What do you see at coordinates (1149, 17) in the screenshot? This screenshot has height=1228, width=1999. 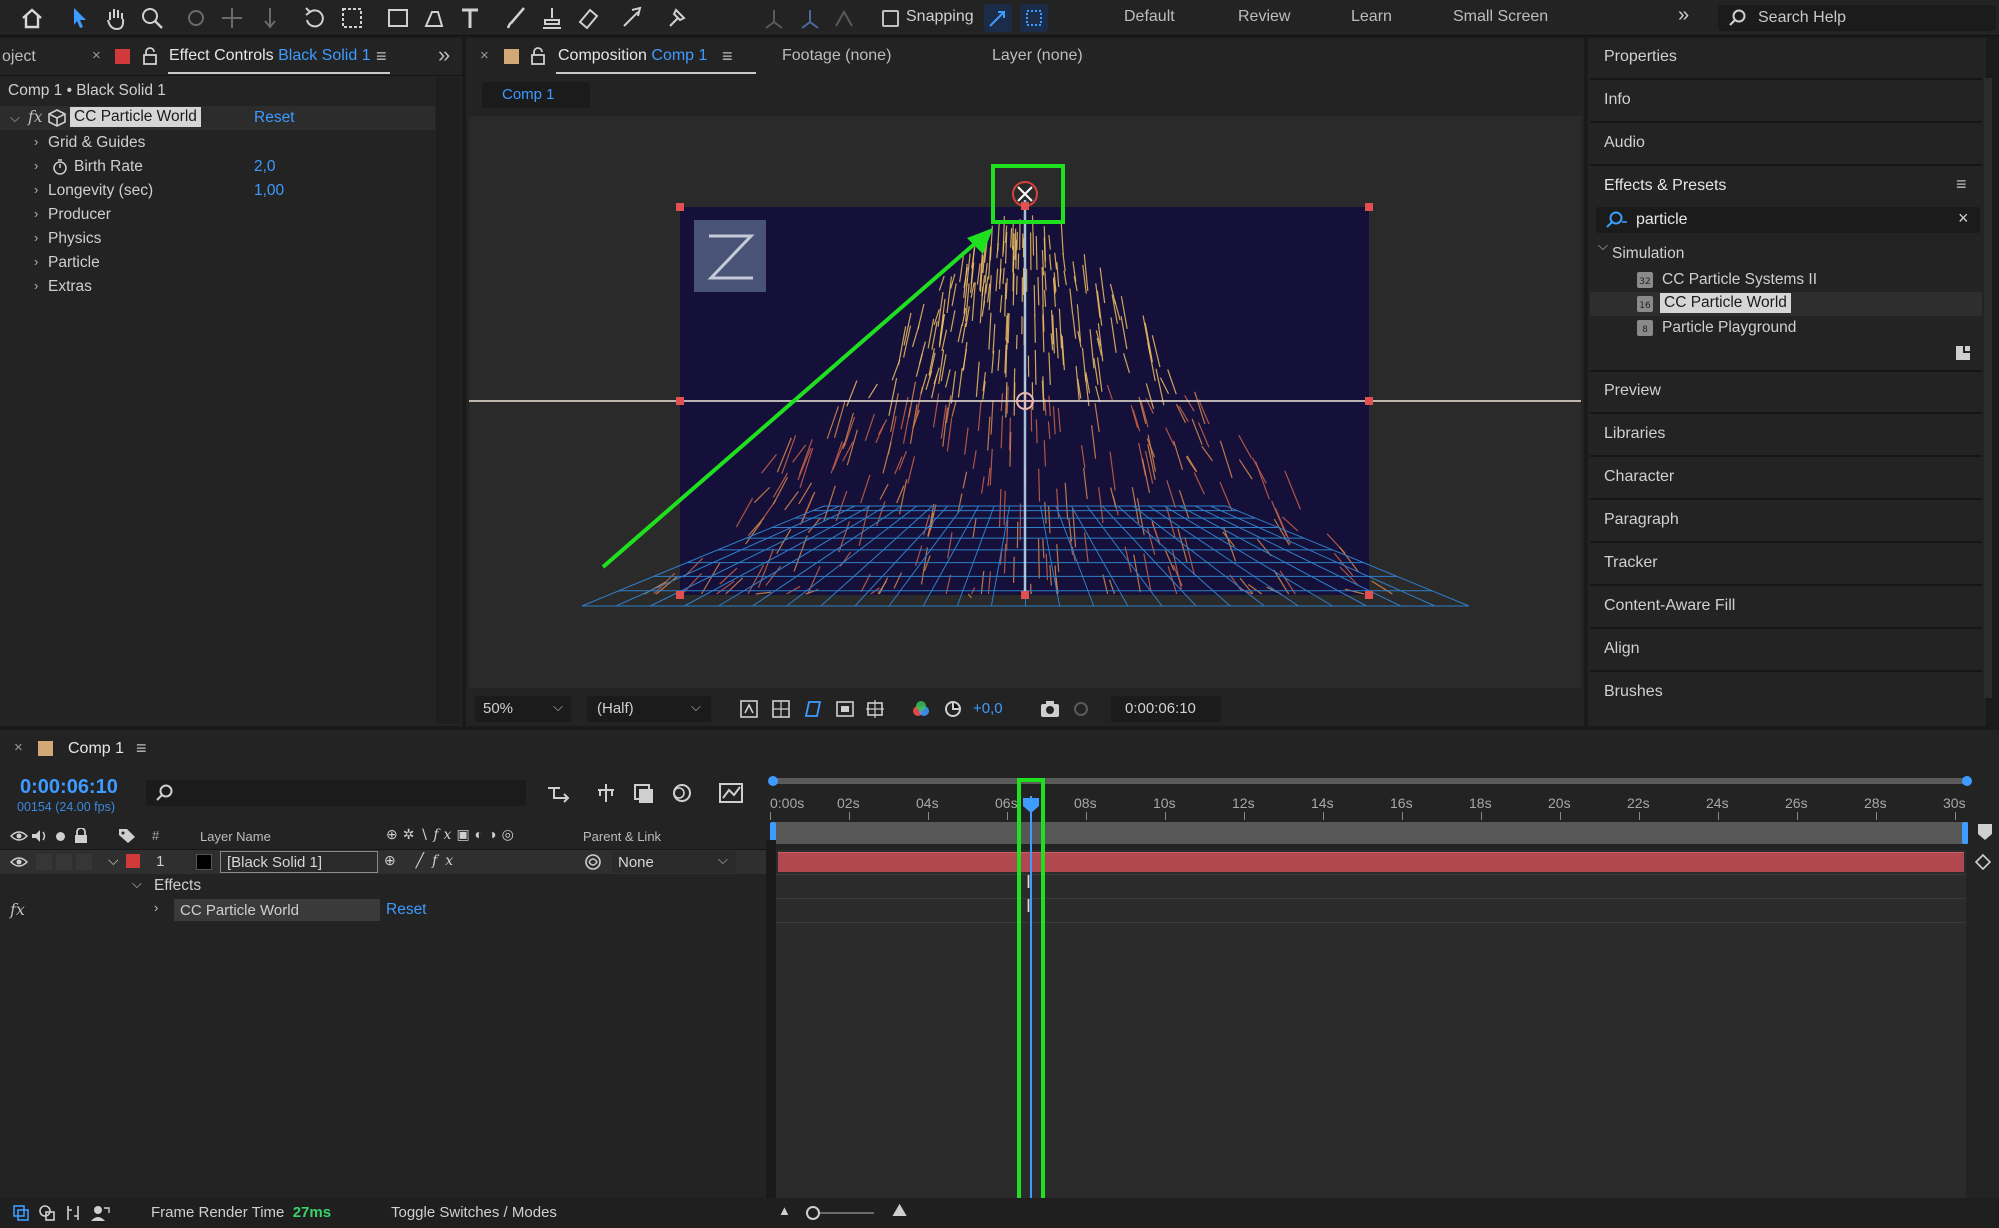 I see `workspace-default: Default` at bounding box center [1149, 17].